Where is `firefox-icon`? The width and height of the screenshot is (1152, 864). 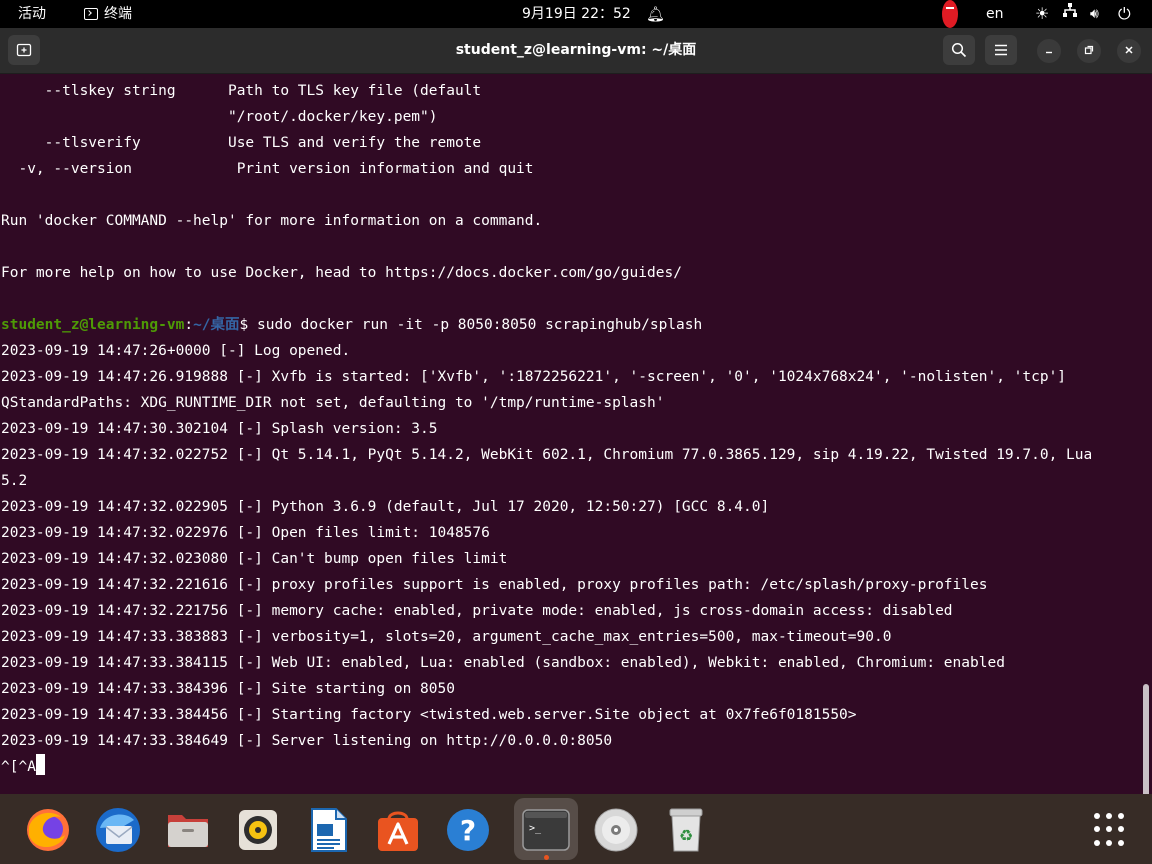
firefox-icon is located at coordinates (48, 830).